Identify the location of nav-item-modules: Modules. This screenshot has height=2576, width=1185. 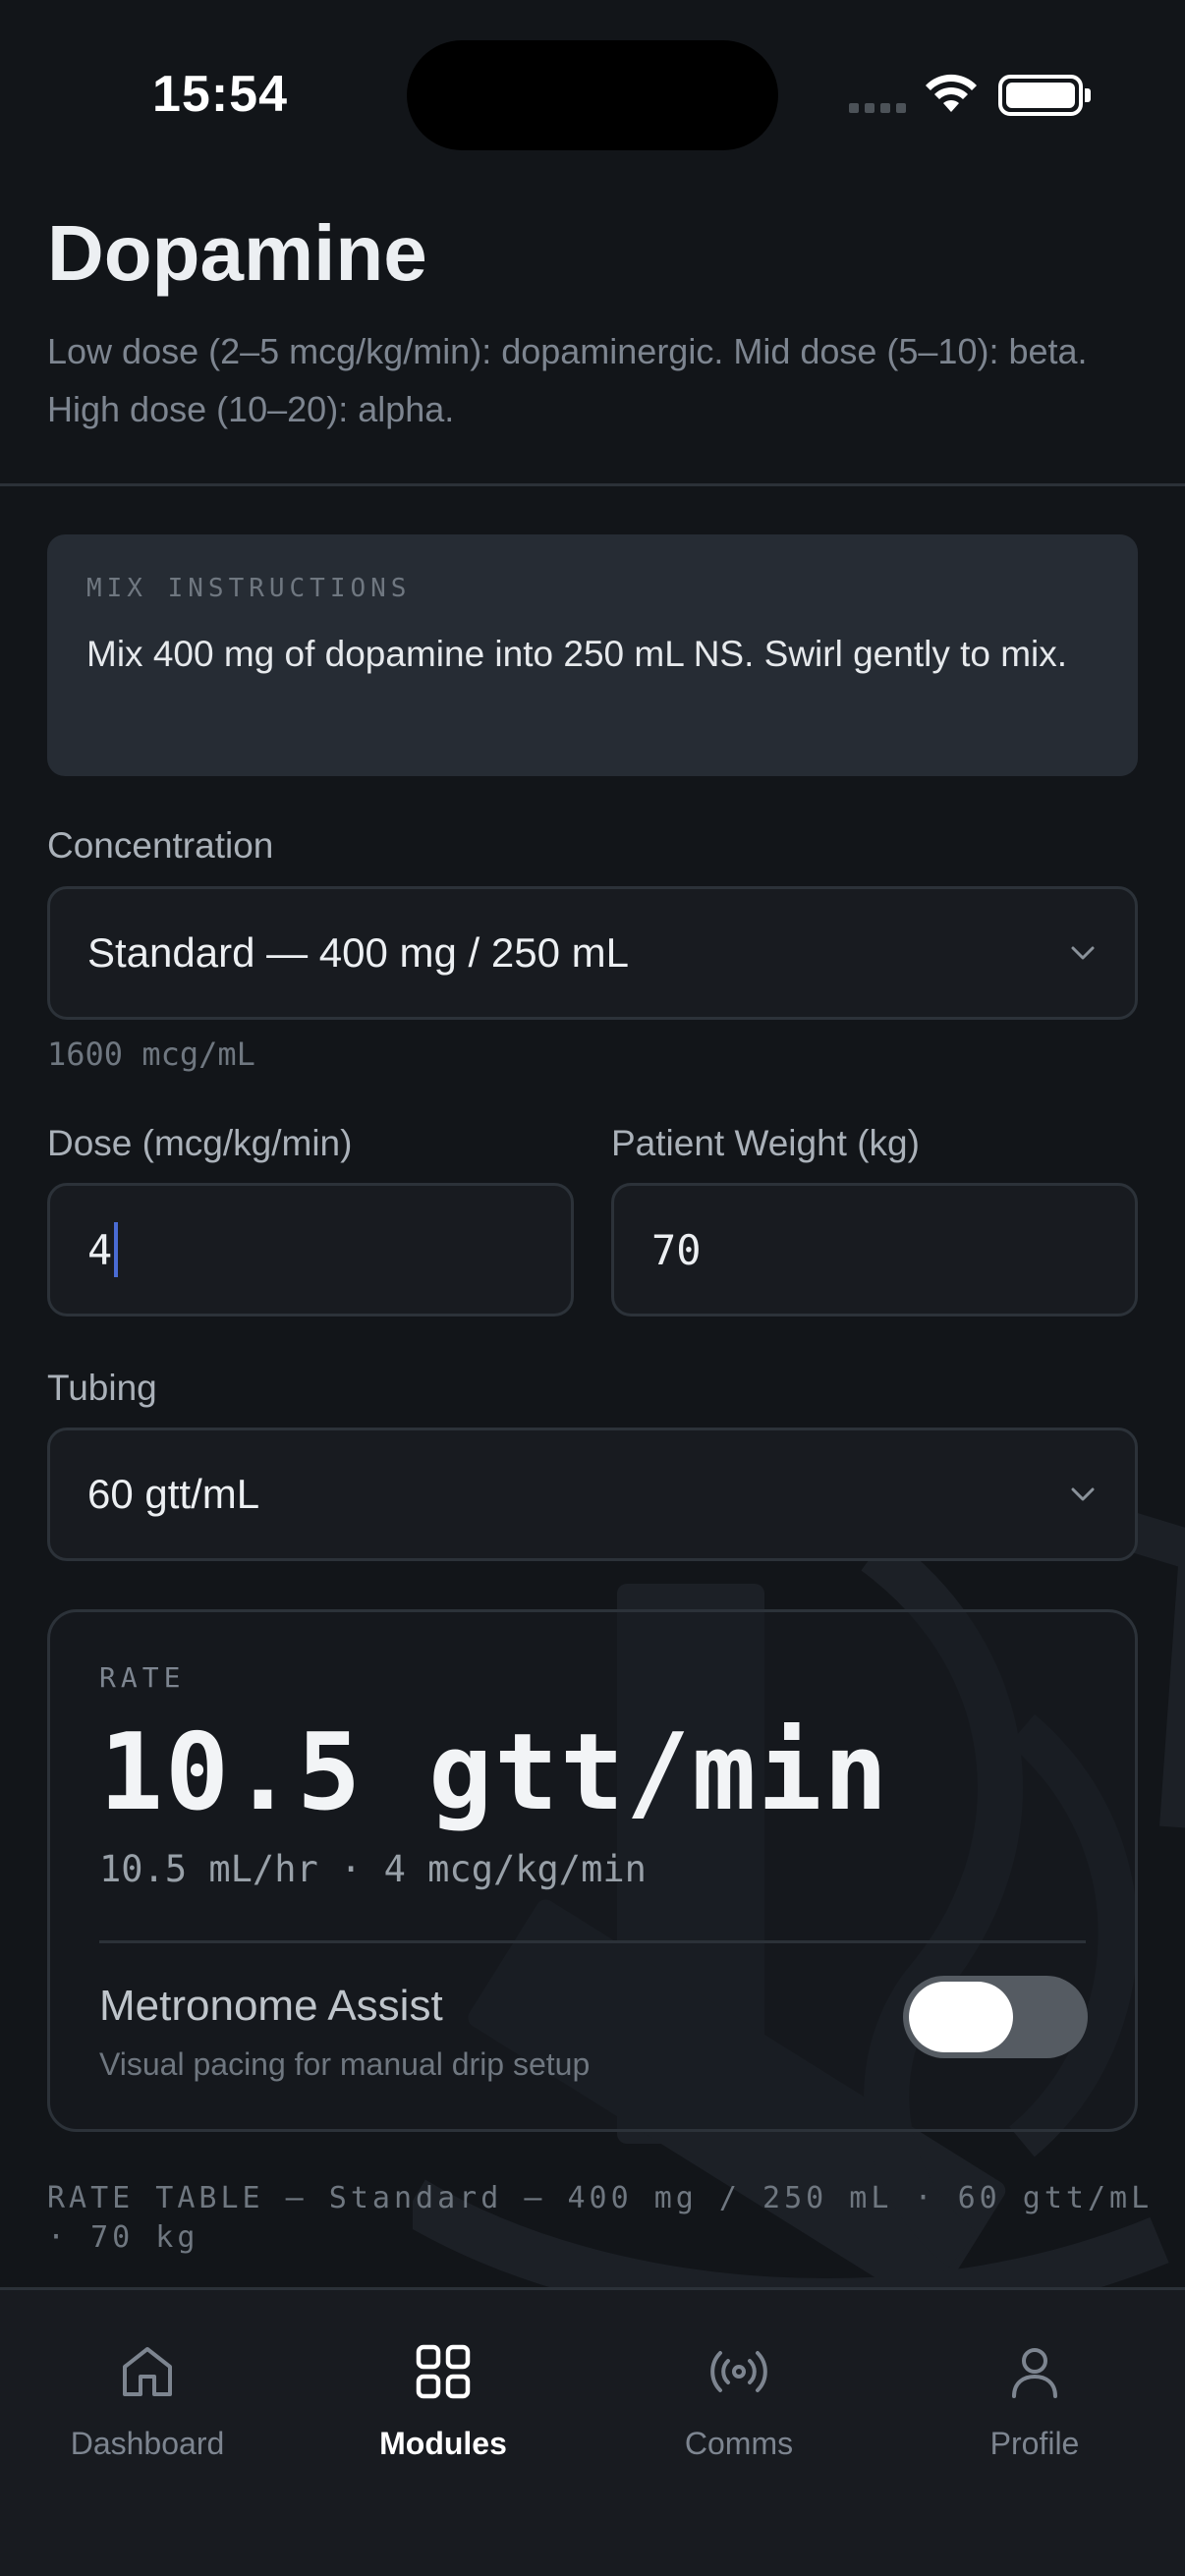
(444, 2400).